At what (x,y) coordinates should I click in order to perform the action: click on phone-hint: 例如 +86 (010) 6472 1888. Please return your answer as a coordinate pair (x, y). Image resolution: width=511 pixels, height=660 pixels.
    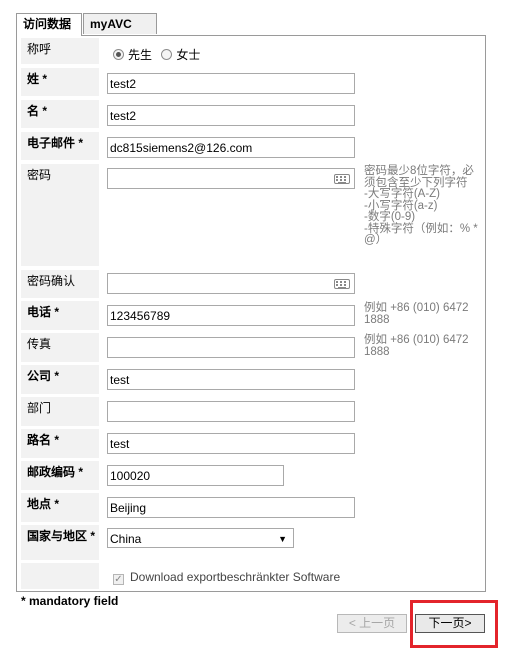
    Looking at the image, I should click on (416, 314).